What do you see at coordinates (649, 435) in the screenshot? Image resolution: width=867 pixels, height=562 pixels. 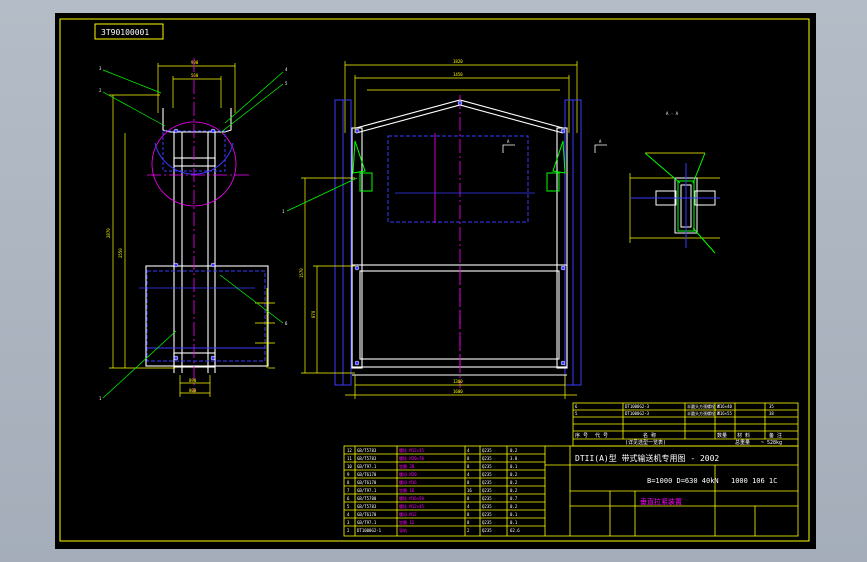 I see `col-name: 名 称` at bounding box center [649, 435].